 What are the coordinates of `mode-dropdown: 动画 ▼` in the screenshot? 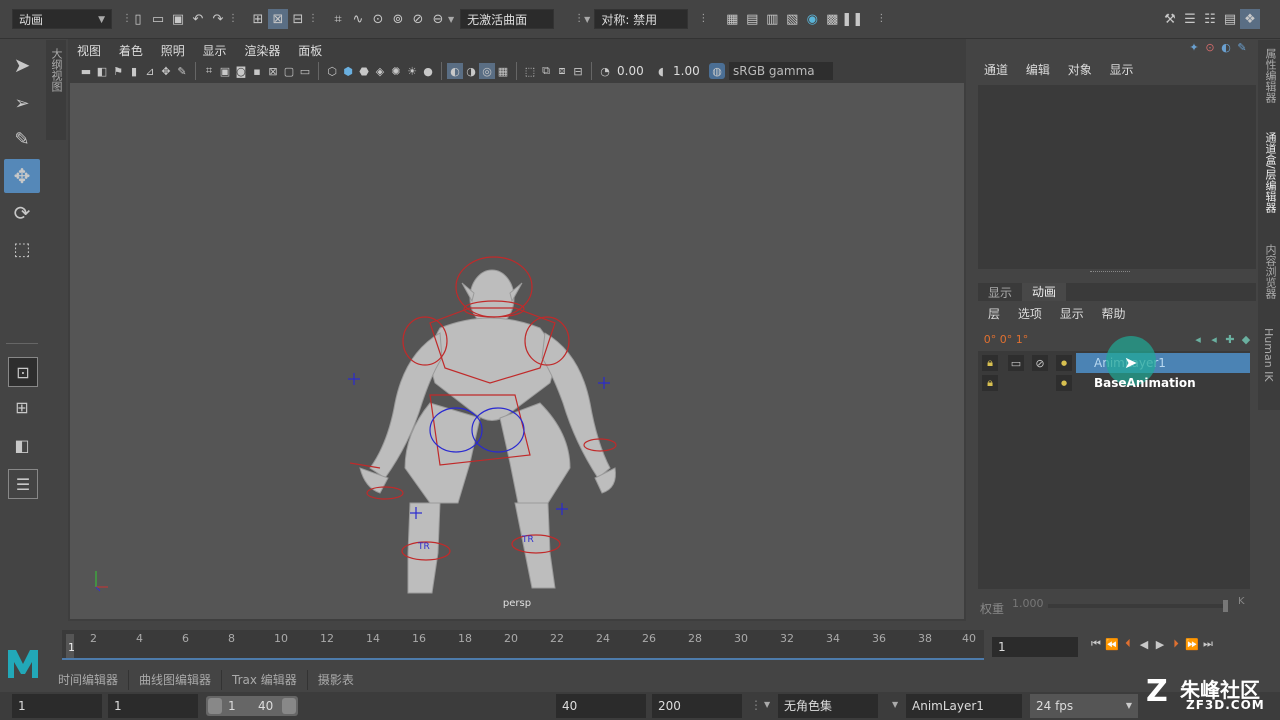 It's located at (62, 19).